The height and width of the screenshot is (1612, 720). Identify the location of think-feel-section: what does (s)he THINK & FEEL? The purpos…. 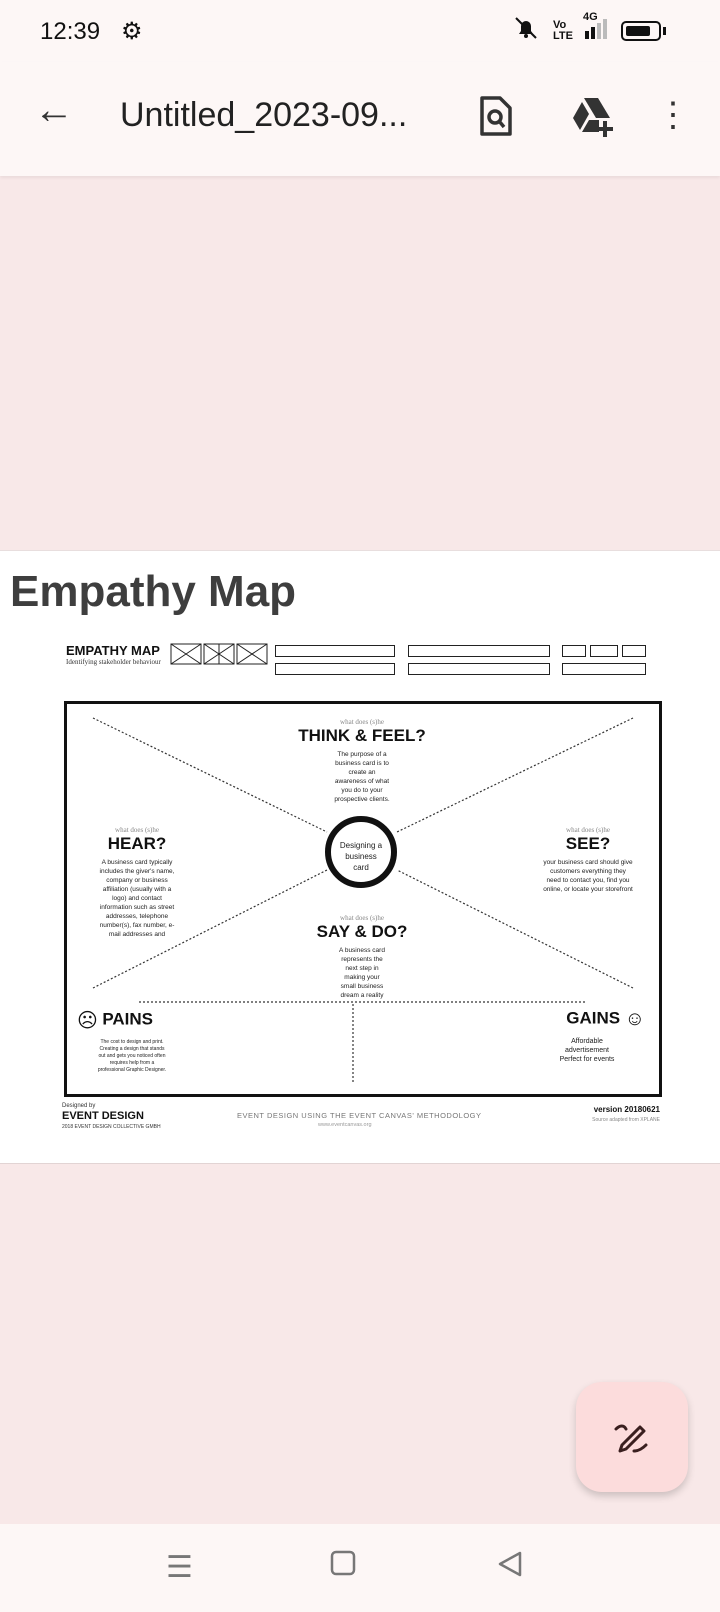
(362, 761).